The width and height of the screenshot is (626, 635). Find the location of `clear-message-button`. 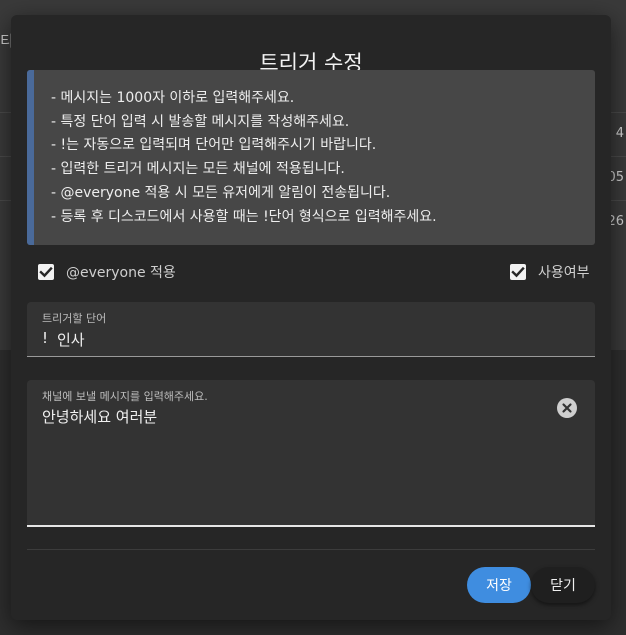

clear-message-button is located at coordinates (567, 408).